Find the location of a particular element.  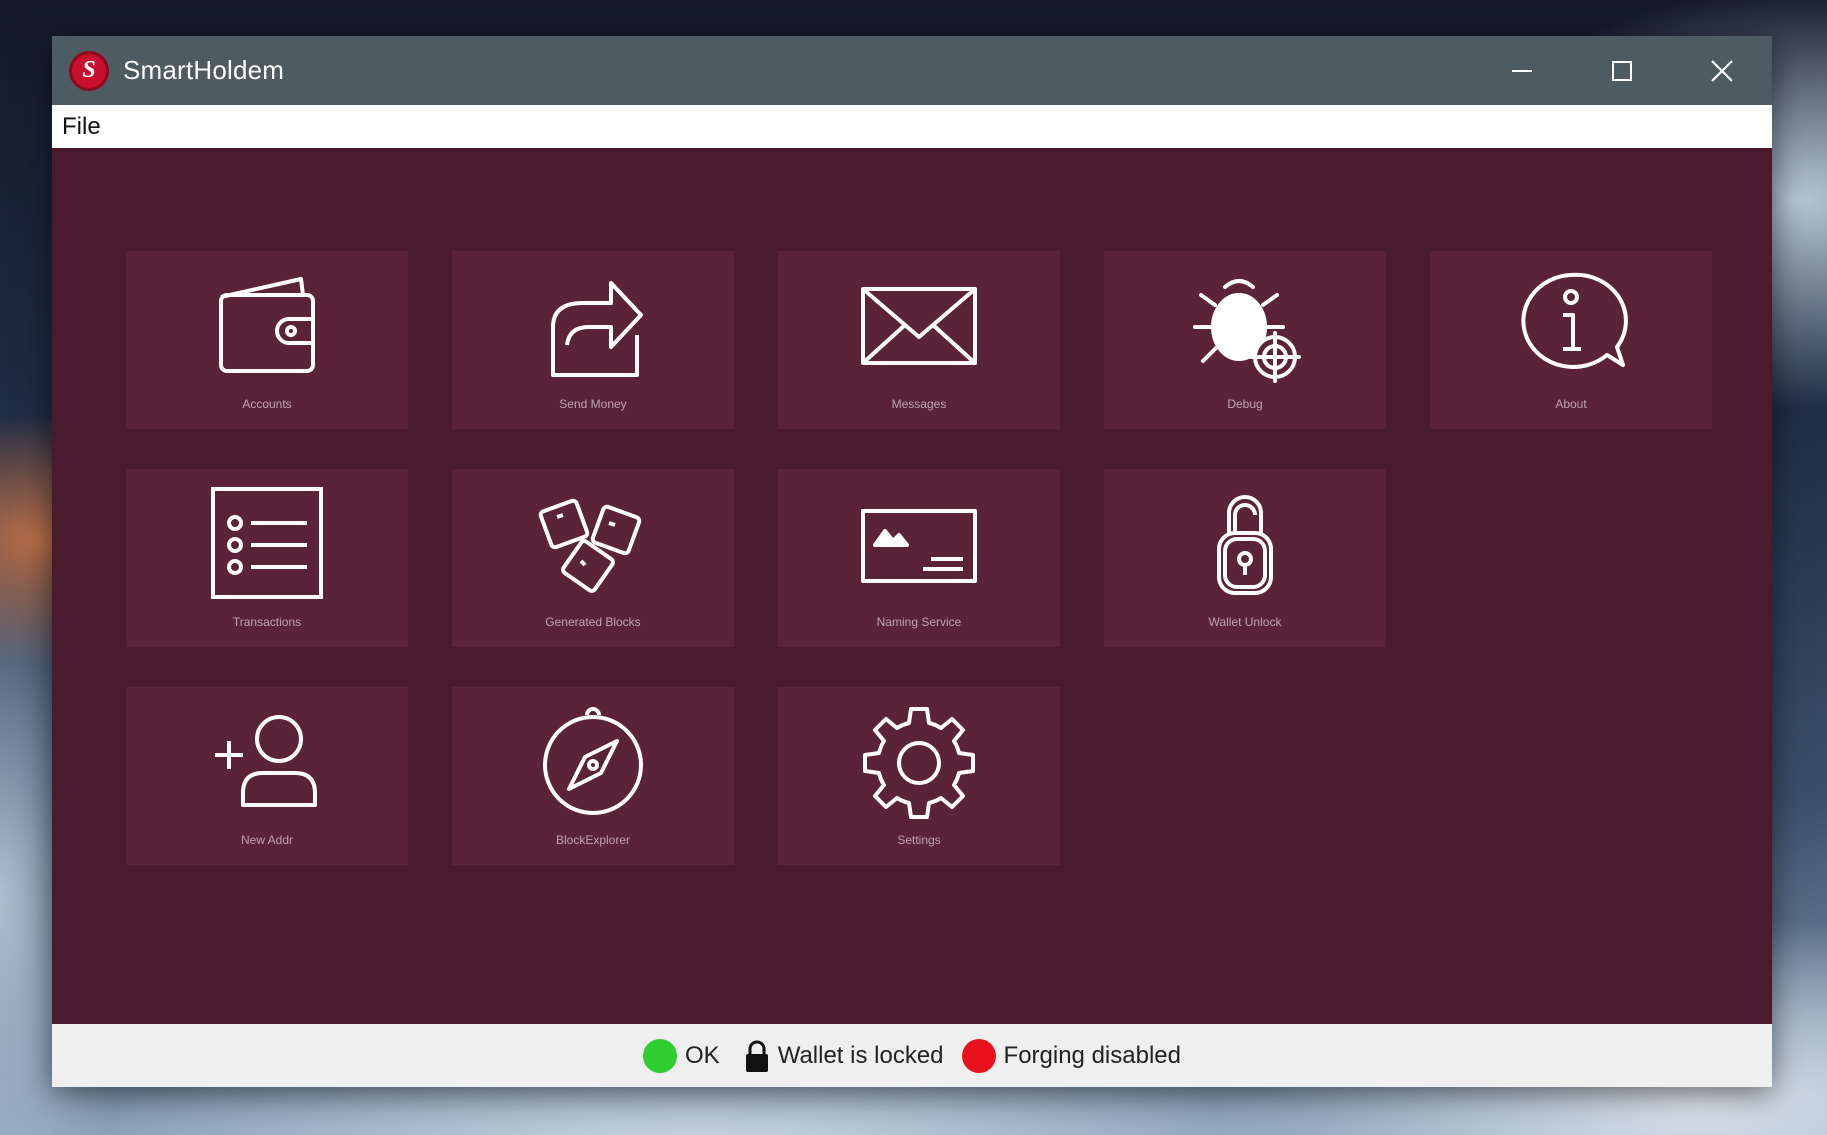

card-icon is located at coordinates (919, 546).